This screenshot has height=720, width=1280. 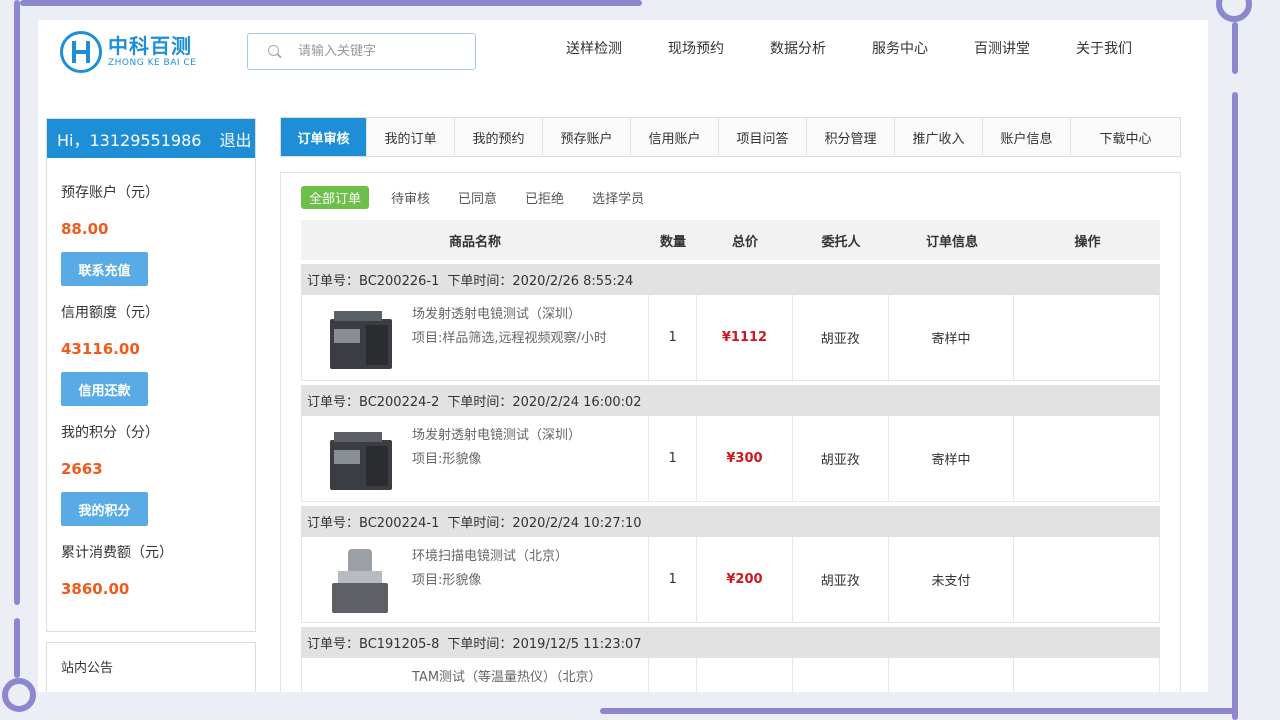 I want to click on nav-send-sample: 送样检测, so click(x=594, y=48).